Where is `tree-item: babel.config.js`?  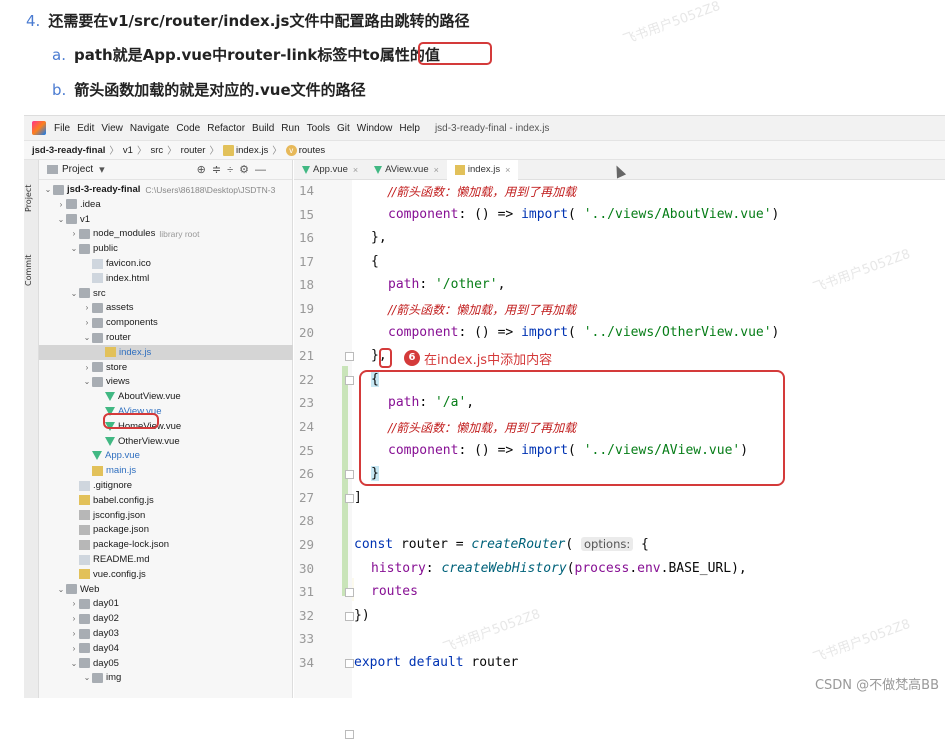
tree-item: babel.config.js is located at coordinates (166, 500).